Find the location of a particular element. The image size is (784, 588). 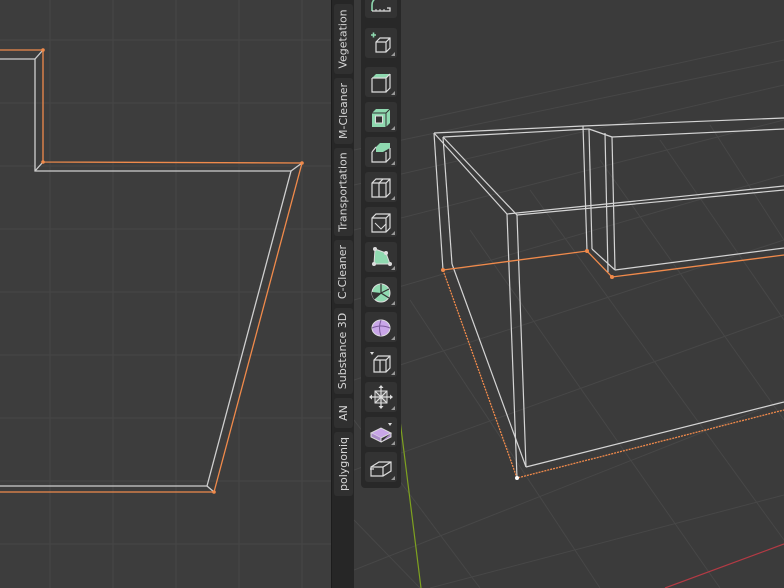

x-axis is located at coordinates (724, 565).